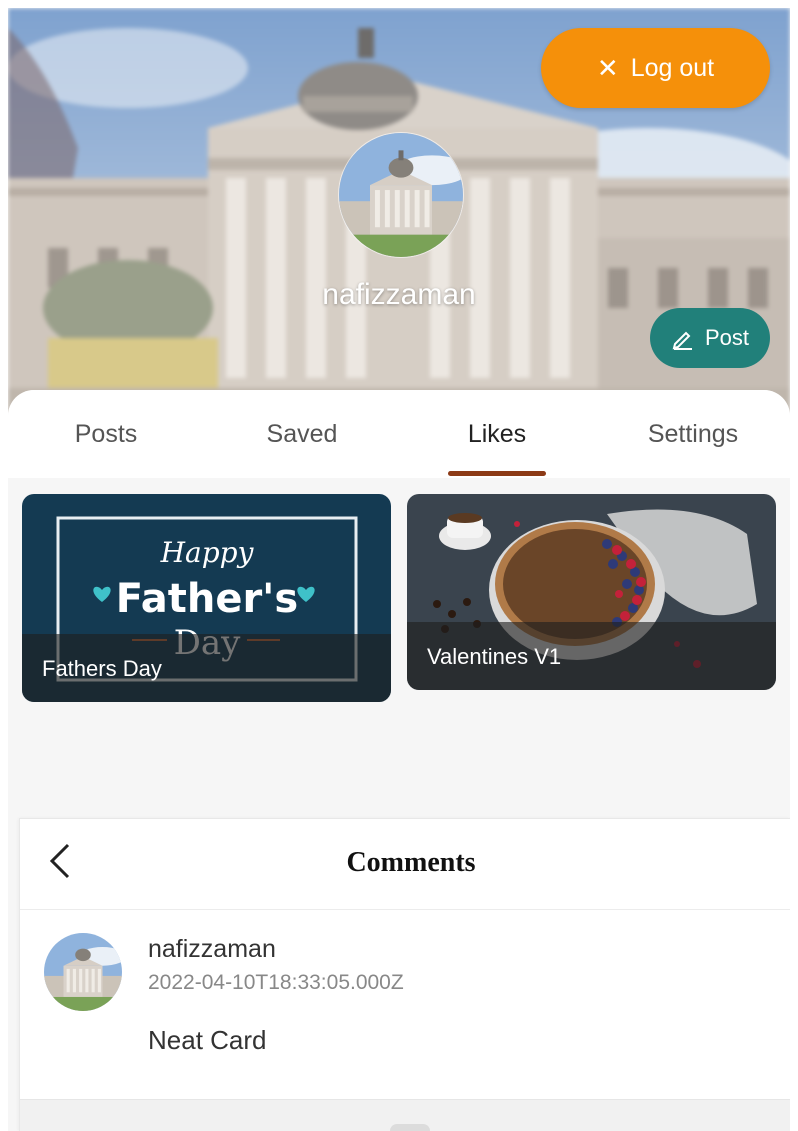 Image resolution: width=798 pixels, height=1131 pixels. What do you see at coordinates (692, 434) in the screenshot?
I see `tab-settings: Settings` at bounding box center [692, 434].